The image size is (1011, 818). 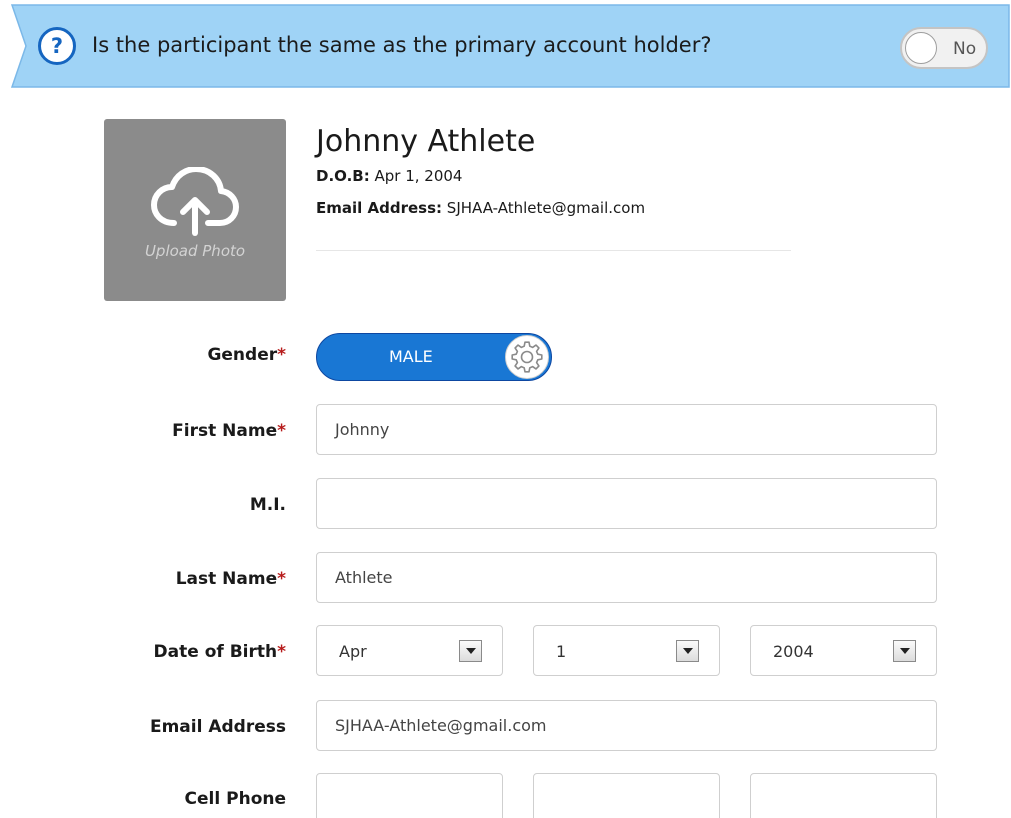 I want to click on gear-icon, so click(x=527, y=357).